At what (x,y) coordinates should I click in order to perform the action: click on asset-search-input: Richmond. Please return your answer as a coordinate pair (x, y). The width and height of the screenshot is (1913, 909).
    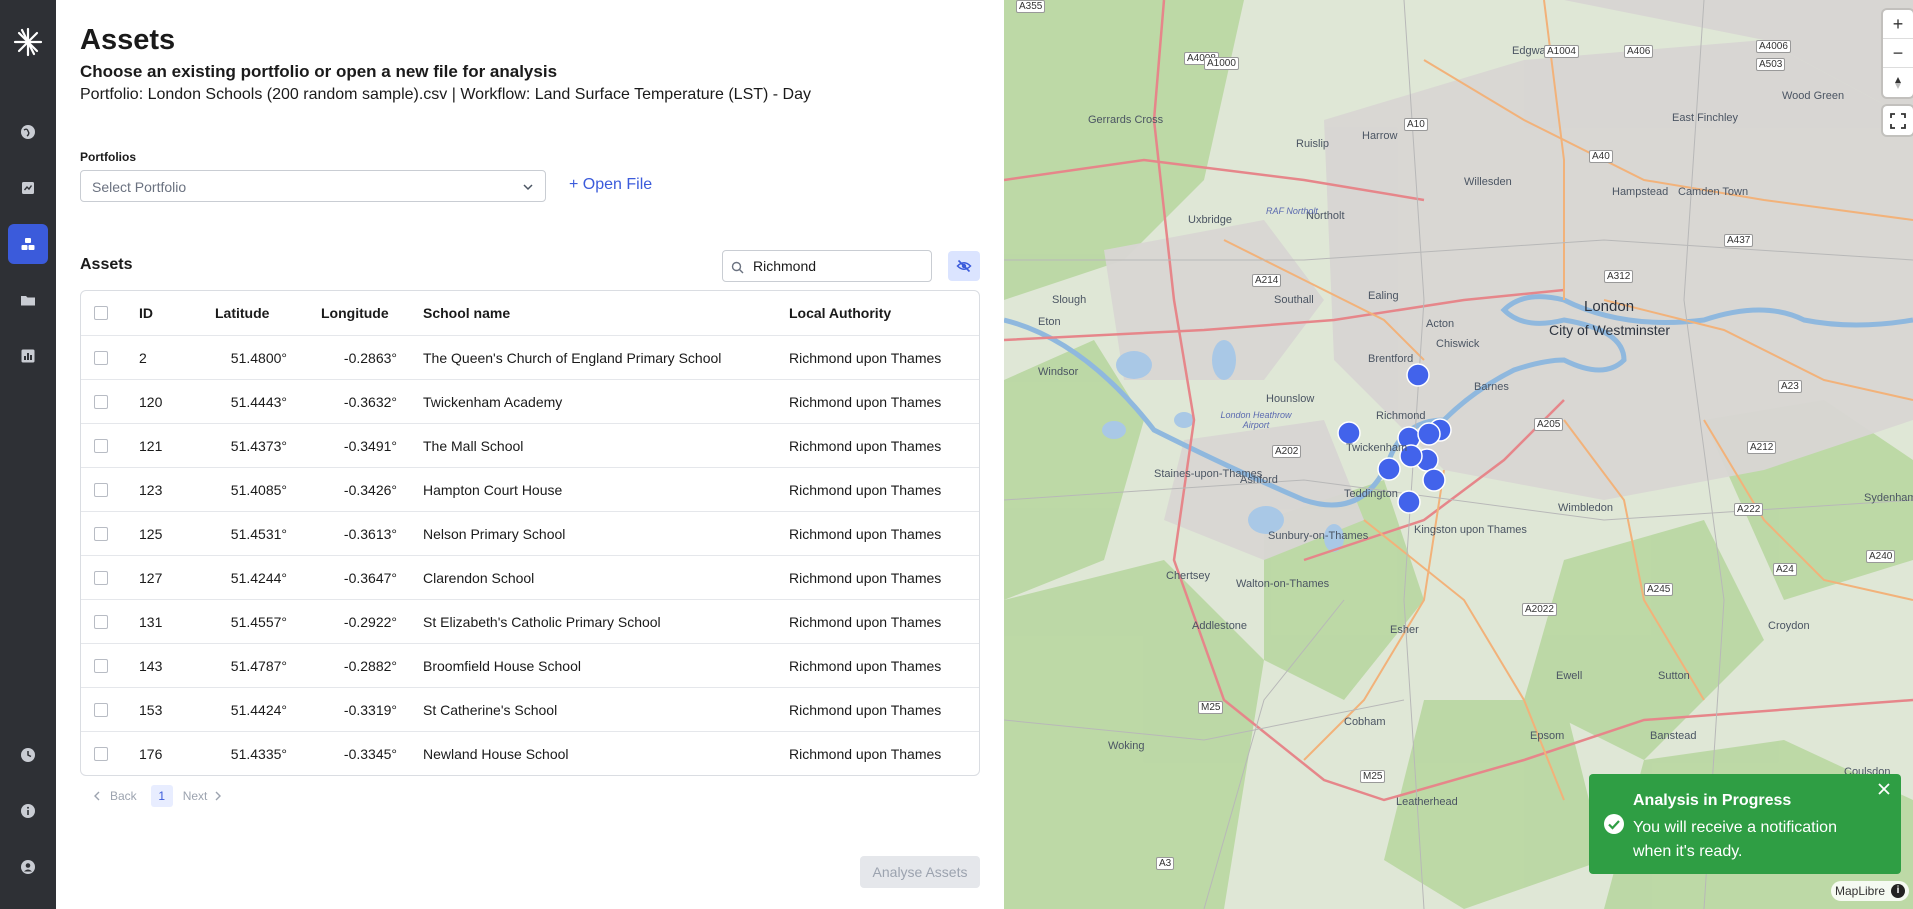
    Looking at the image, I should click on (827, 266).